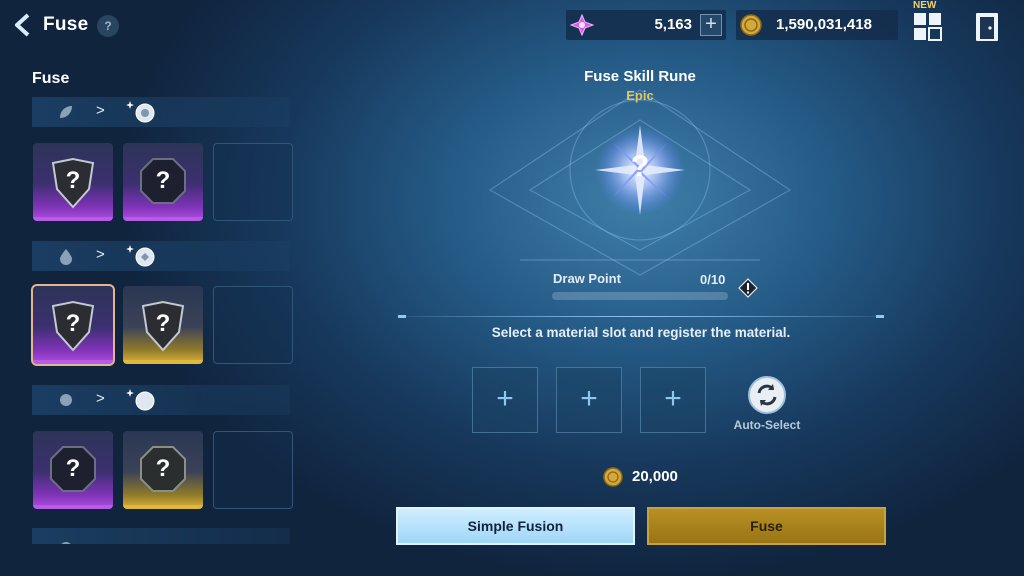 This screenshot has width=1024, height=576. What do you see at coordinates (161, 400) in the screenshot?
I see `fuse-row-3-header: >` at bounding box center [161, 400].